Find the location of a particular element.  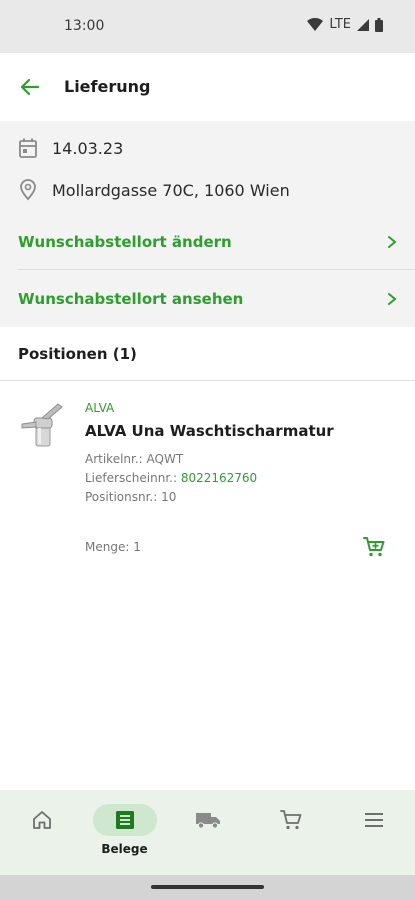

positions-heading: Positionen (1) is located at coordinates (77, 354).